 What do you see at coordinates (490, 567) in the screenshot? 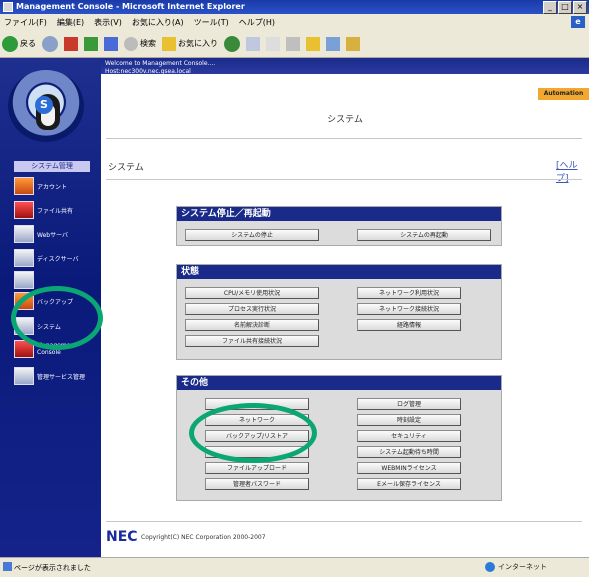
I see `globe-icon` at bounding box center [490, 567].